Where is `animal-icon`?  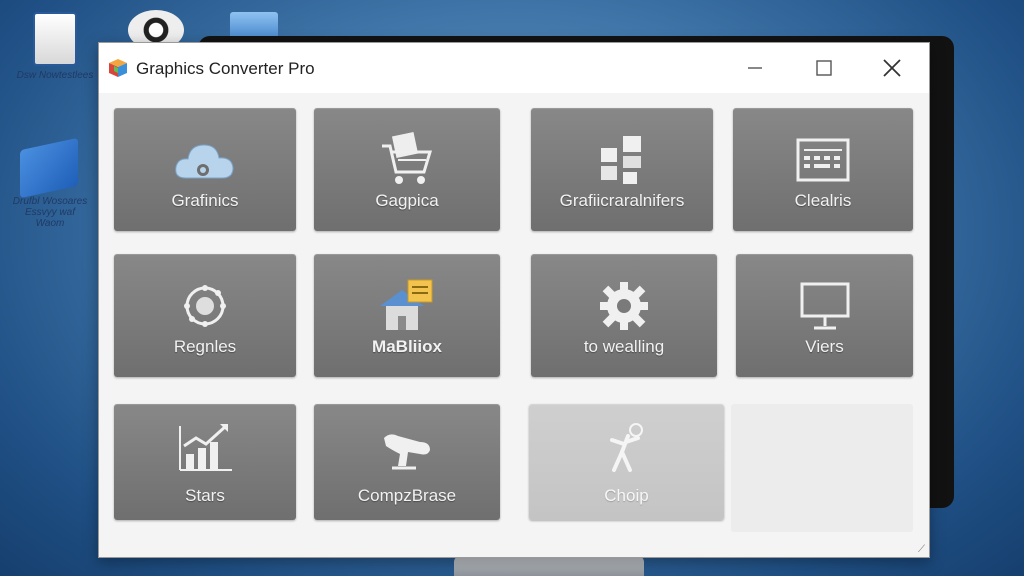 animal-icon is located at coordinates (407, 452).